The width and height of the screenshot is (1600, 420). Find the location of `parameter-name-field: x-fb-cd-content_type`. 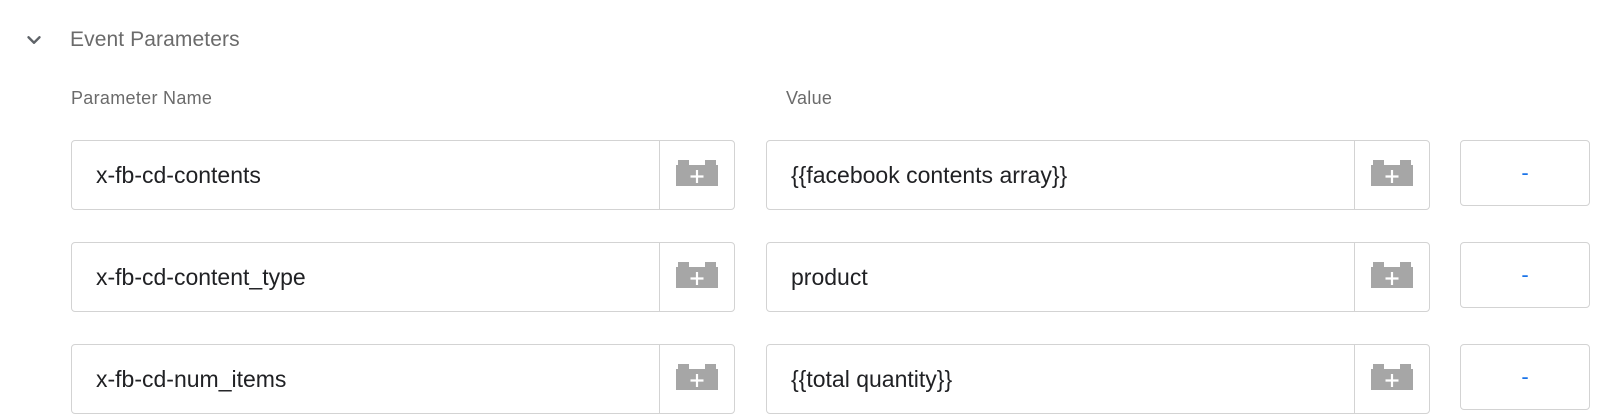

parameter-name-field: x-fb-cd-content_type is located at coordinates (403, 277).